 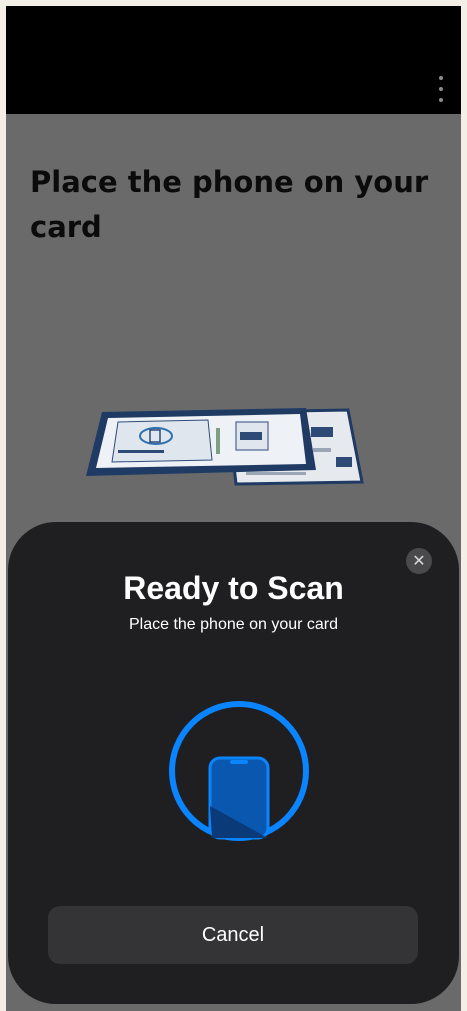 I want to click on cancel-button: Cancel, so click(x=233, y=935).